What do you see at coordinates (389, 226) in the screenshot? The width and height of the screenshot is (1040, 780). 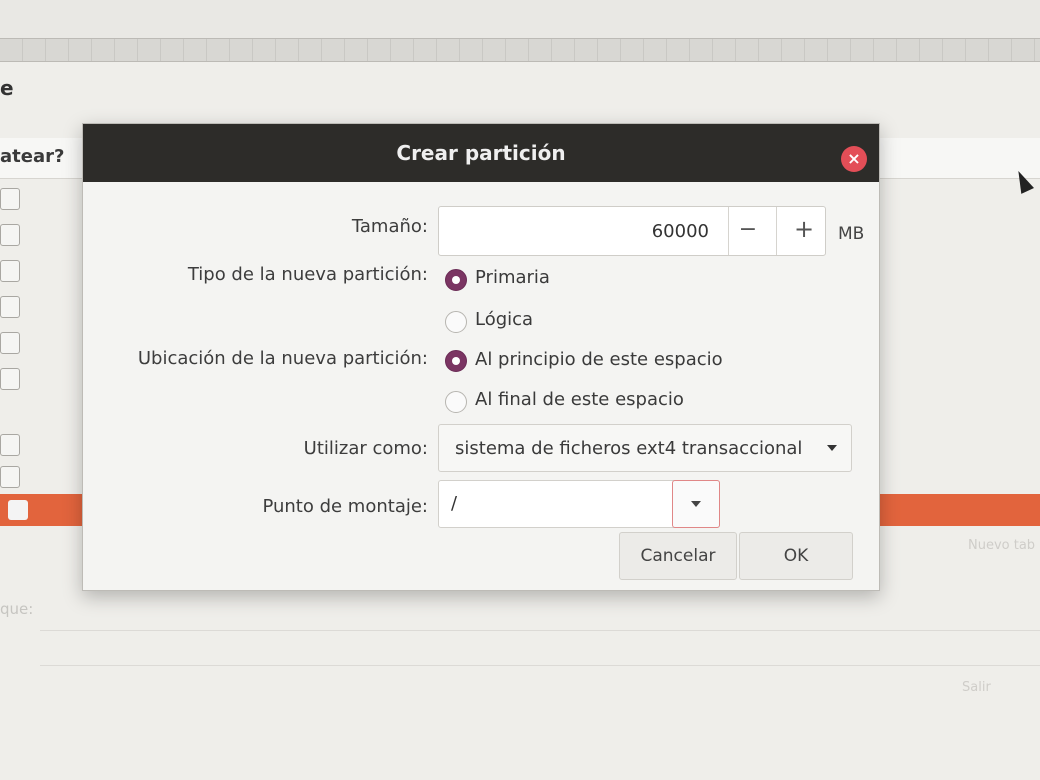 I see `size-label: Tamaño:` at bounding box center [389, 226].